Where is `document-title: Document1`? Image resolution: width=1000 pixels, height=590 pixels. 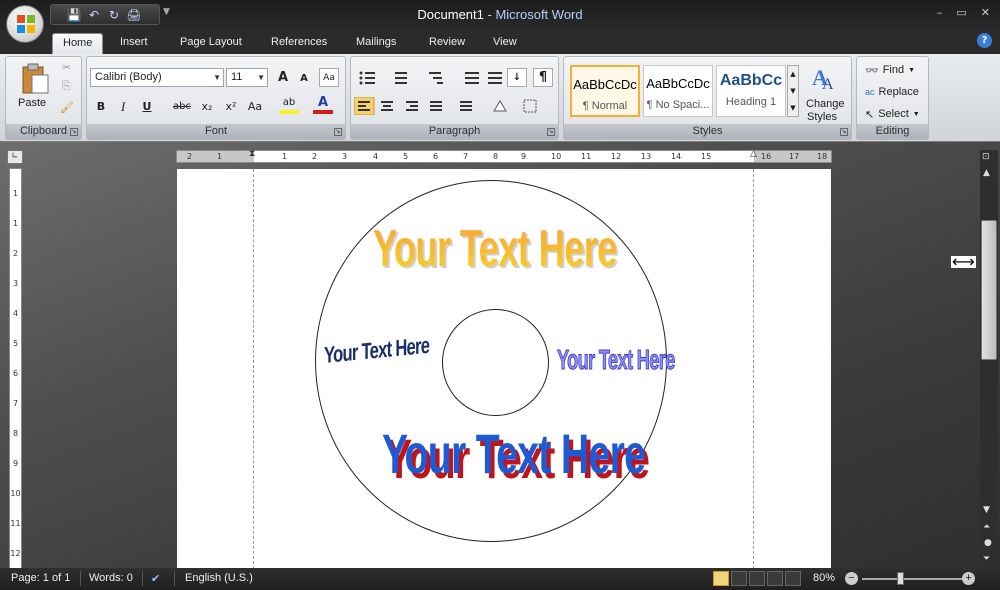
document-title: Document1 is located at coordinates (450, 14).